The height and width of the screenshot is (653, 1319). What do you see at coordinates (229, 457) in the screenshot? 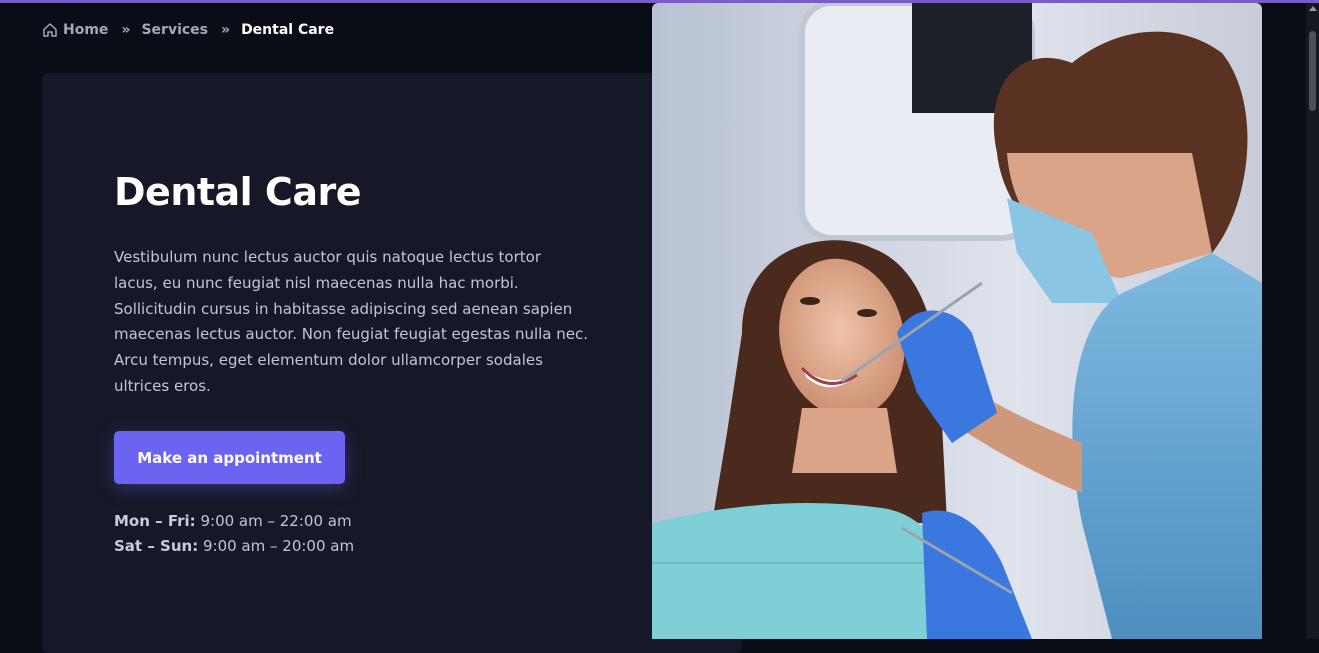
I see `make-appointment-button: Make an appointment` at bounding box center [229, 457].